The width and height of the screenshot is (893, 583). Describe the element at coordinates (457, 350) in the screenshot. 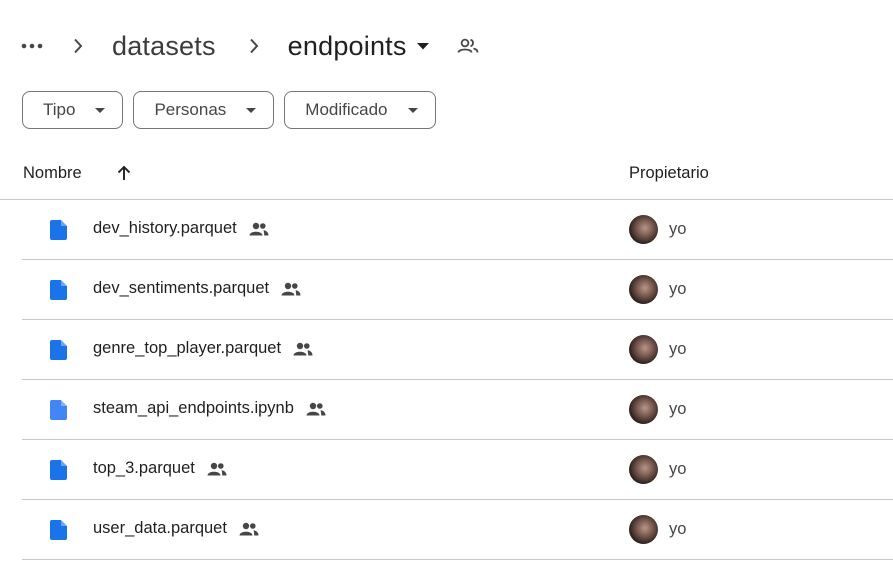

I see `table-row: genre_top_player.parquet yo` at that location.